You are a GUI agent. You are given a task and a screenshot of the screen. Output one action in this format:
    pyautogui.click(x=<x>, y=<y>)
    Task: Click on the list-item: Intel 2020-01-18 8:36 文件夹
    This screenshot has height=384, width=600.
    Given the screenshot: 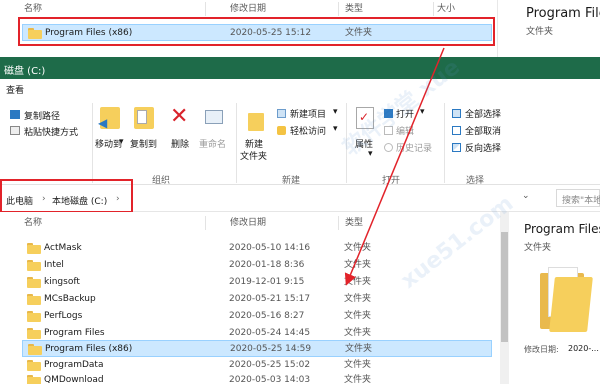 What is the action you would take?
    pyautogui.click(x=257, y=265)
    